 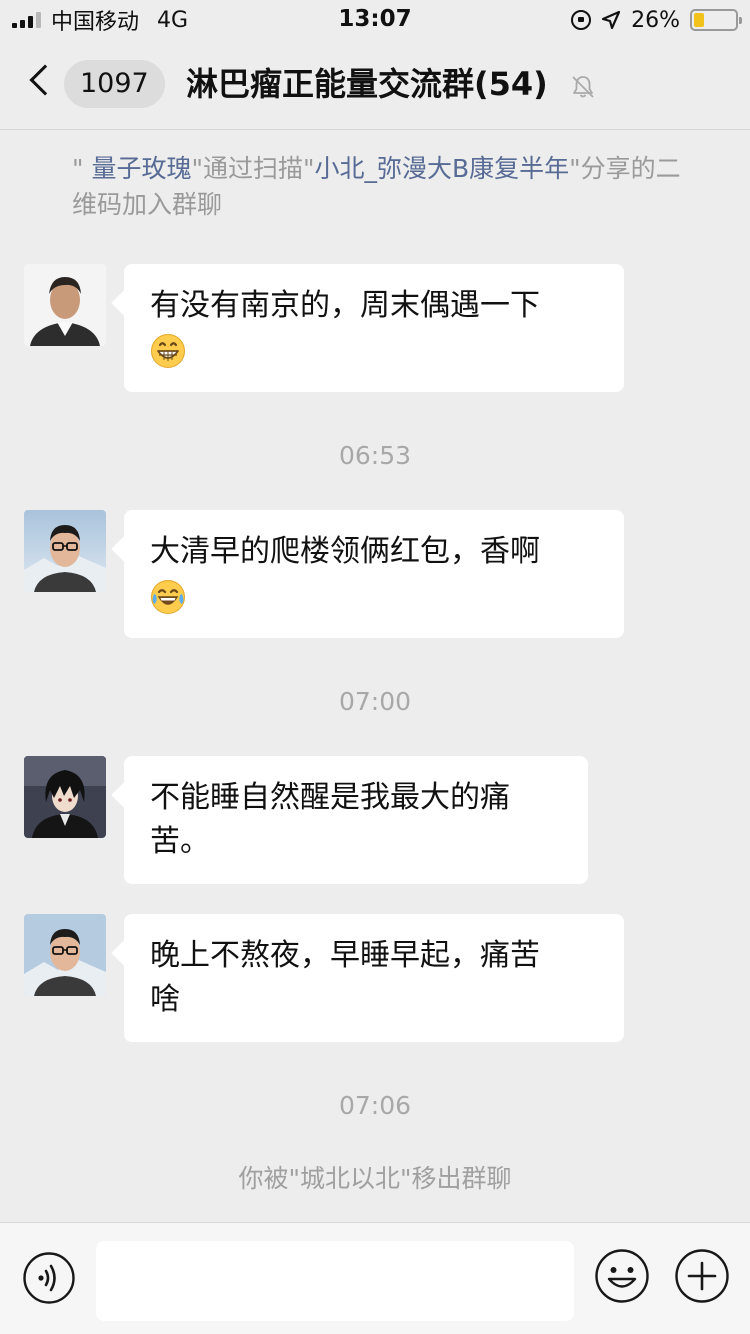 What do you see at coordinates (330, 797) in the screenshot?
I see `message-text-line-1: 不能睡自然醒是我最大的痛` at bounding box center [330, 797].